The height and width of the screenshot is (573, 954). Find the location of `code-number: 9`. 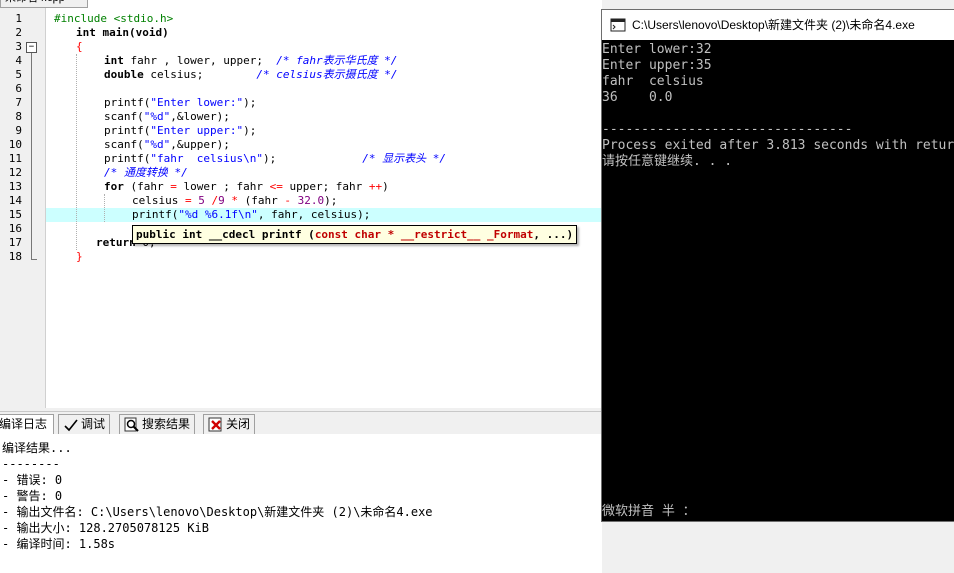

code-number: 9 is located at coordinates (221, 200).